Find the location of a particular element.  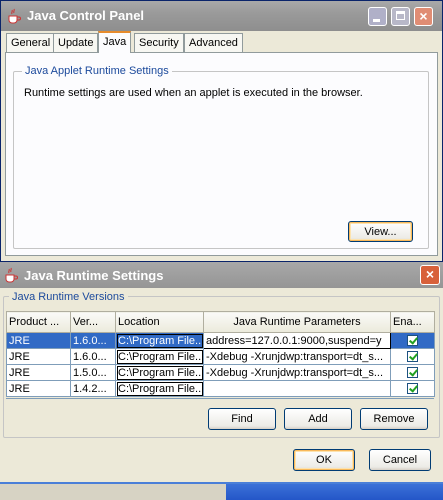

add-button: Add is located at coordinates (318, 419).